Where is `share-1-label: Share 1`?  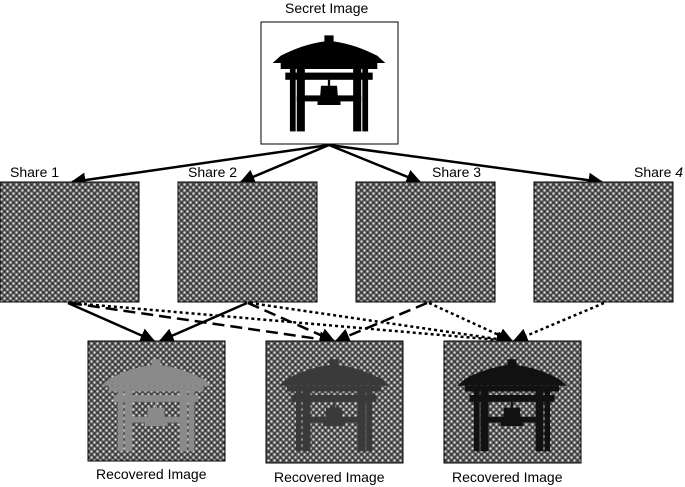 share-1-label: Share 1 is located at coordinates (35, 172).